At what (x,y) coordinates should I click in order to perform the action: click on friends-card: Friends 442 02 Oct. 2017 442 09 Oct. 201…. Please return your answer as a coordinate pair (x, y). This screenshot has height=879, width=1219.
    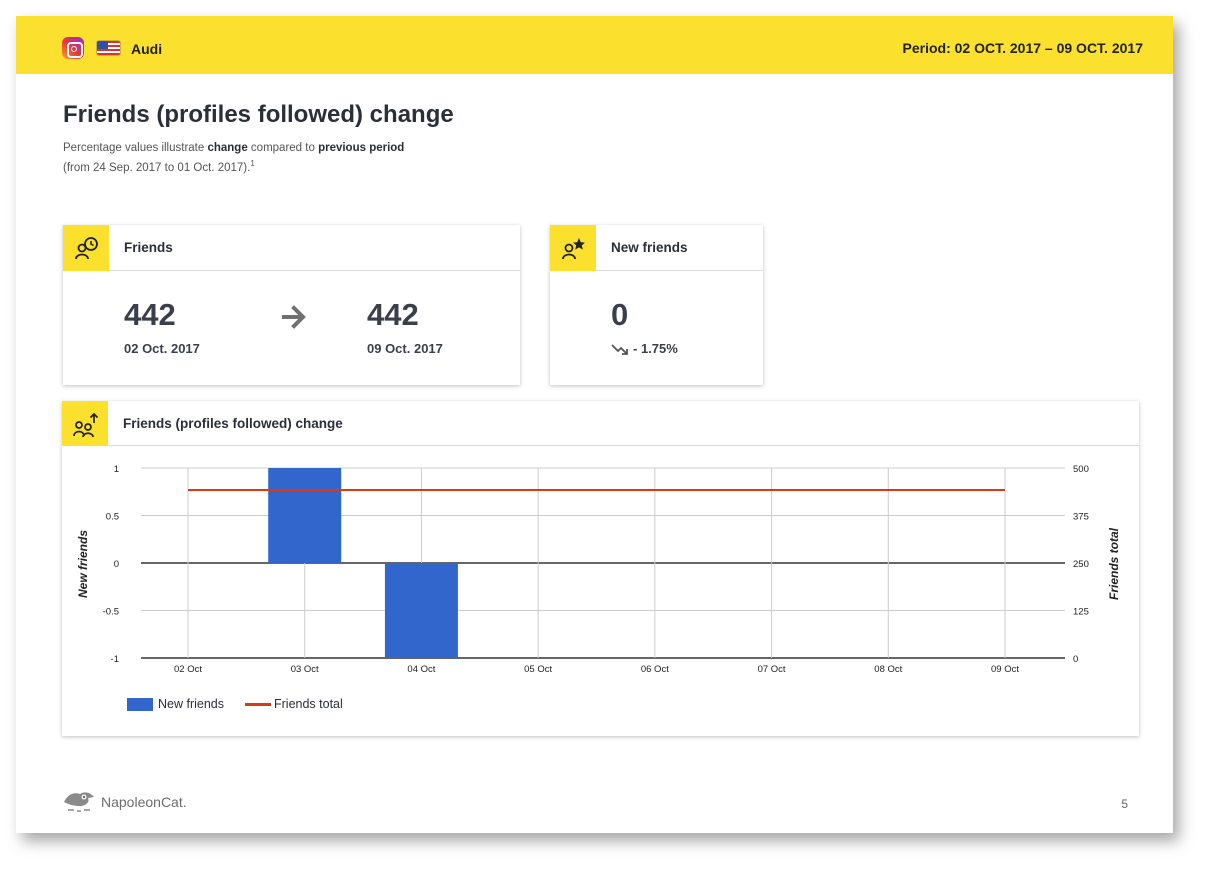
    Looking at the image, I should click on (291, 305).